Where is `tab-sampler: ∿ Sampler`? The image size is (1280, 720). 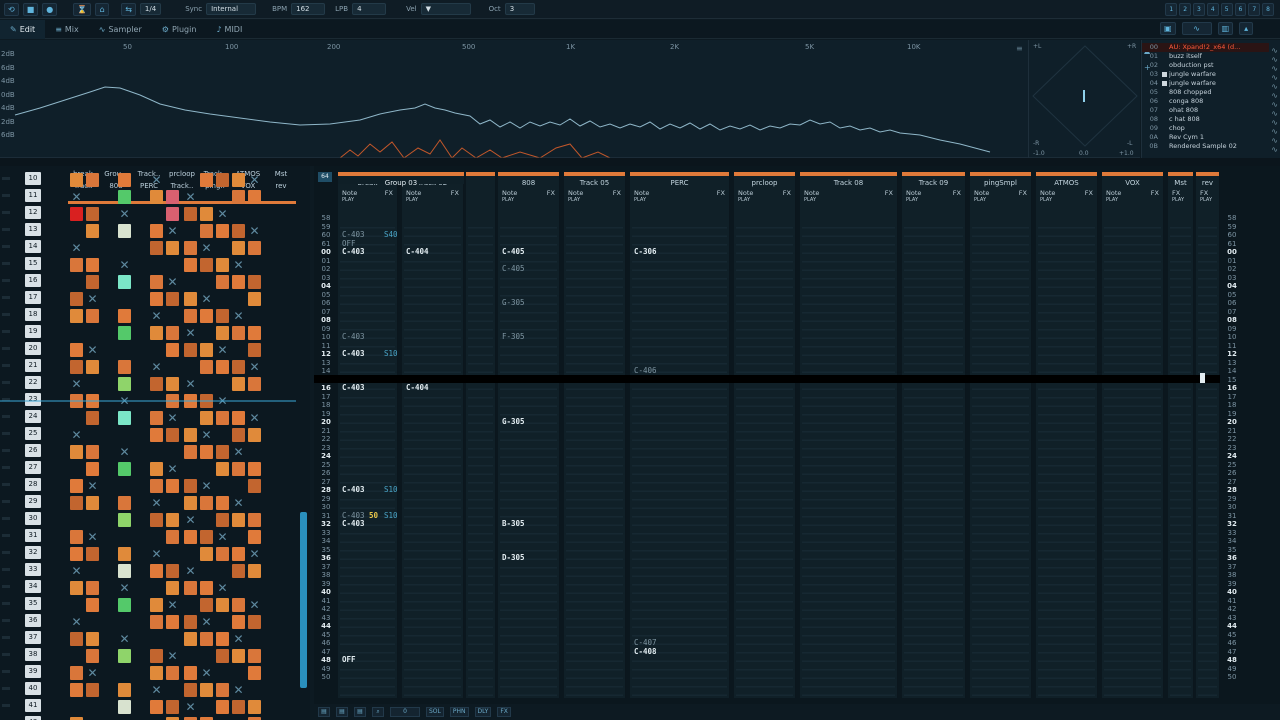
tab-sampler: ∿ Sampler is located at coordinates (120, 29).